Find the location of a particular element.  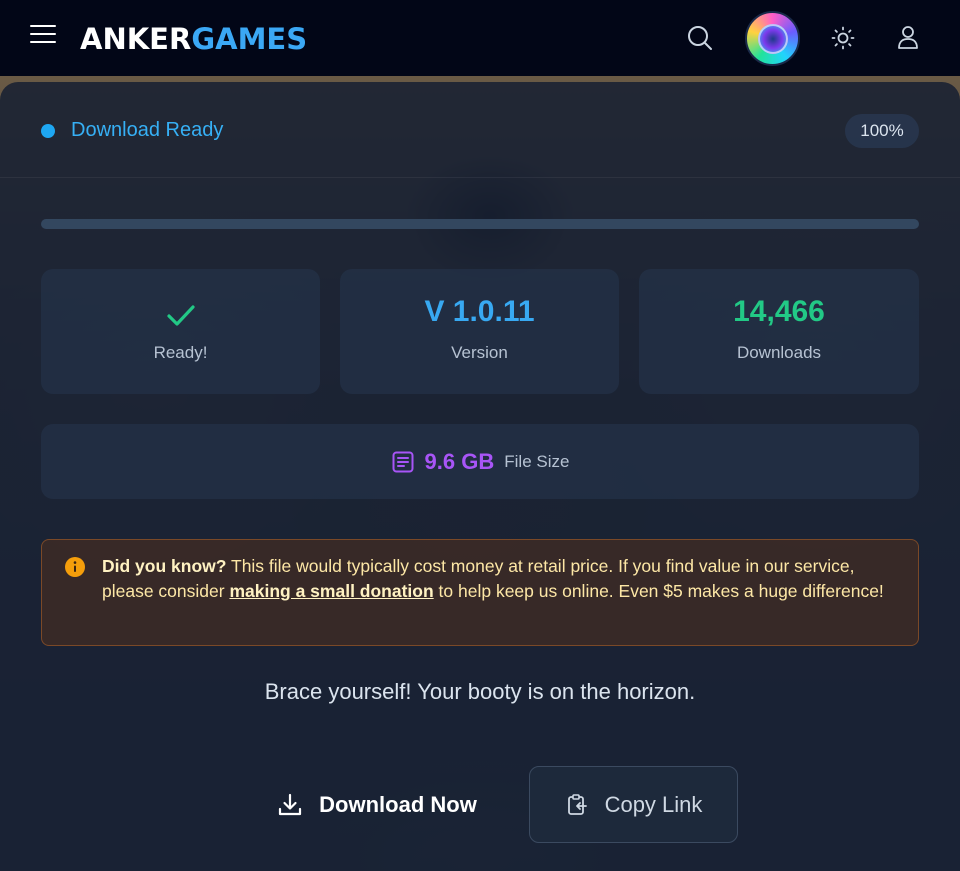

percent-badge: 100% is located at coordinates (882, 131).